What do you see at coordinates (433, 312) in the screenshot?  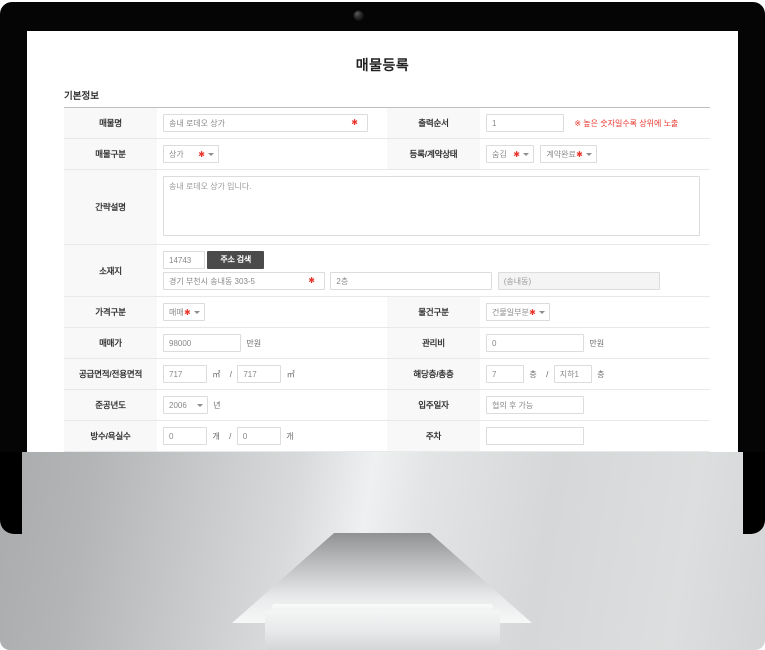 I see `label-property-type: 물건구분` at bounding box center [433, 312].